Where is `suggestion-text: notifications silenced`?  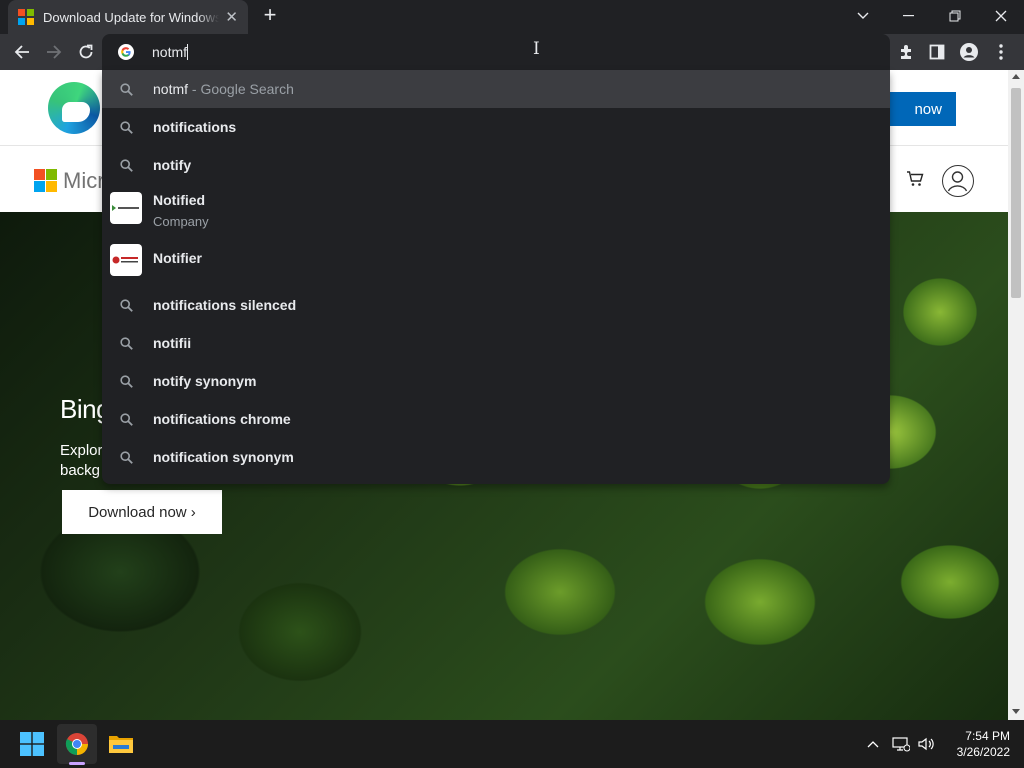
suggestion-text: notifications silenced is located at coordinates (225, 305).